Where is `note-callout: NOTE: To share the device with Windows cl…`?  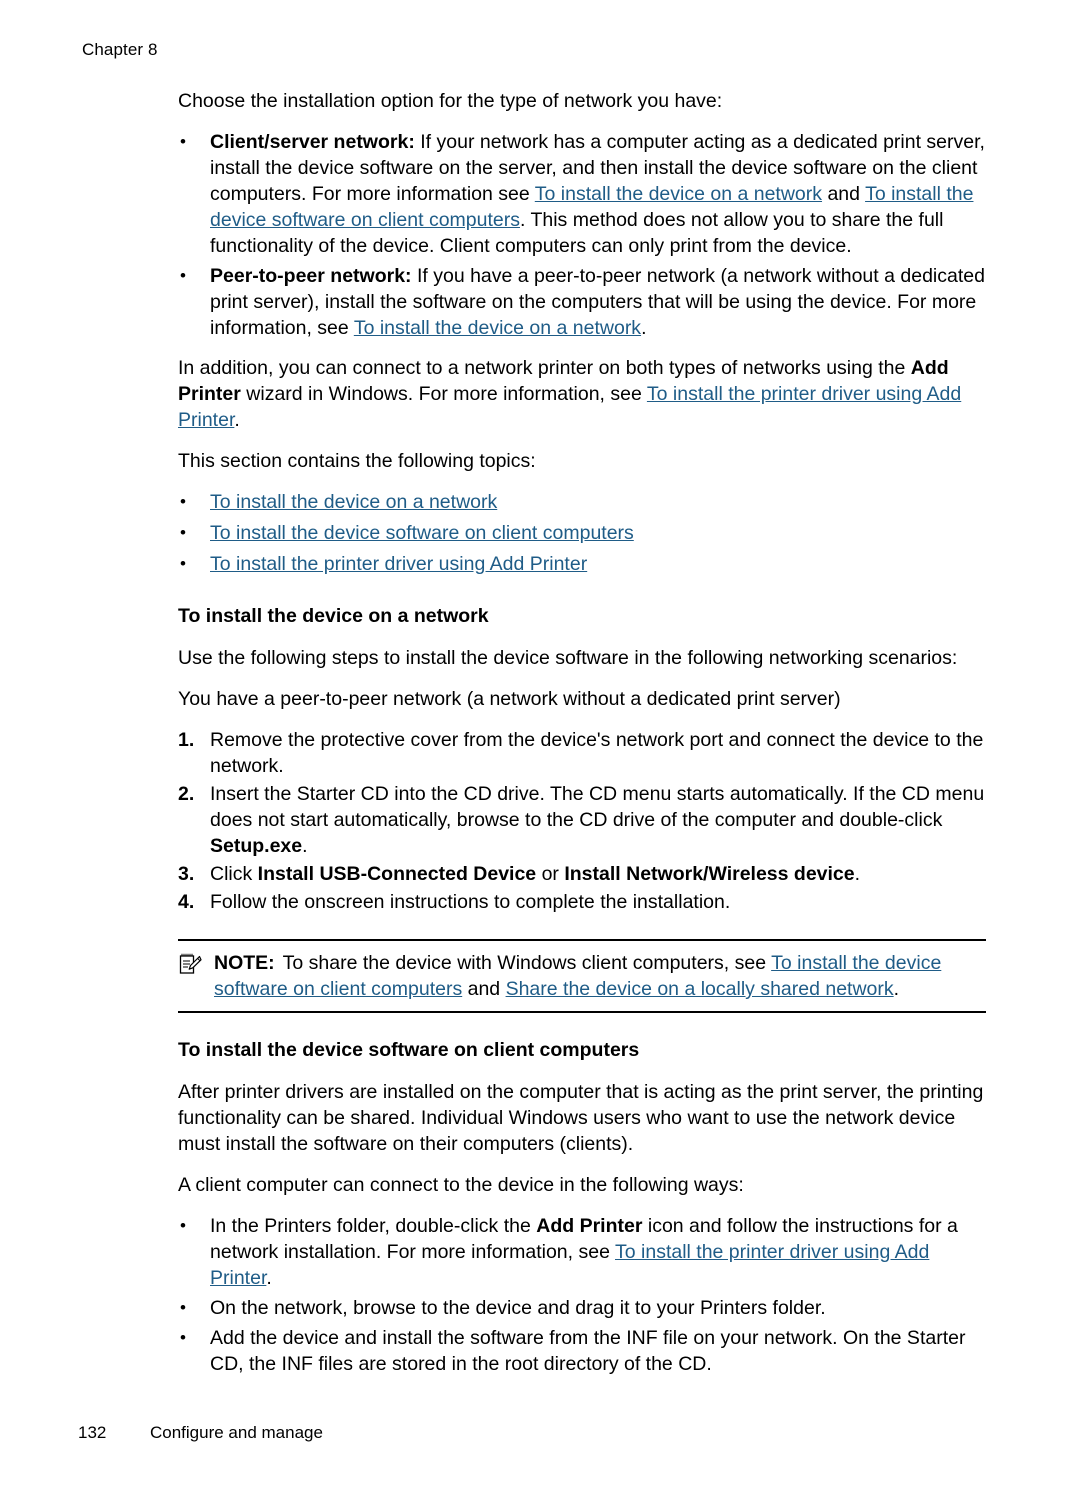 note-callout: NOTE: To share the device with Windows cl… is located at coordinates (582, 976).